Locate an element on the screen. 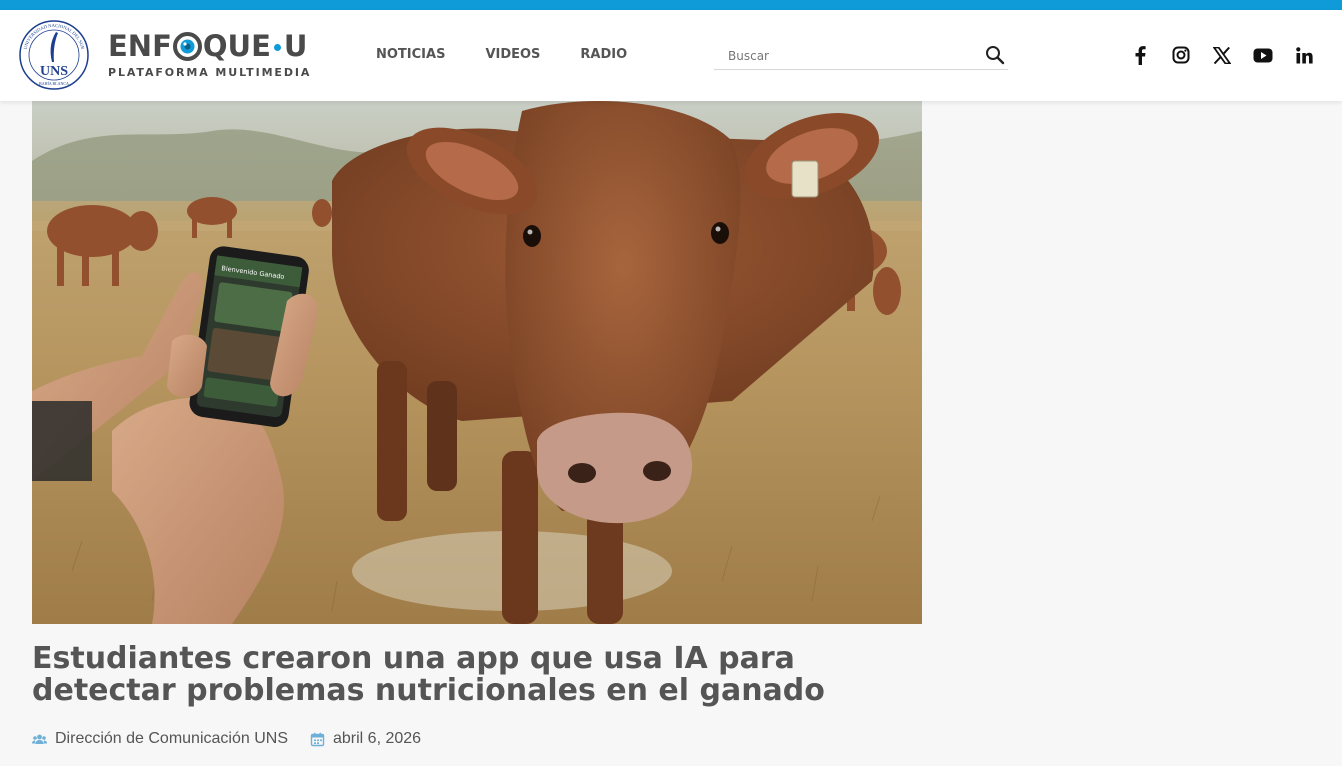 Image resolution: width=1342 pixels, height=766 pixels. search-input is located at coordinates (853, 56).